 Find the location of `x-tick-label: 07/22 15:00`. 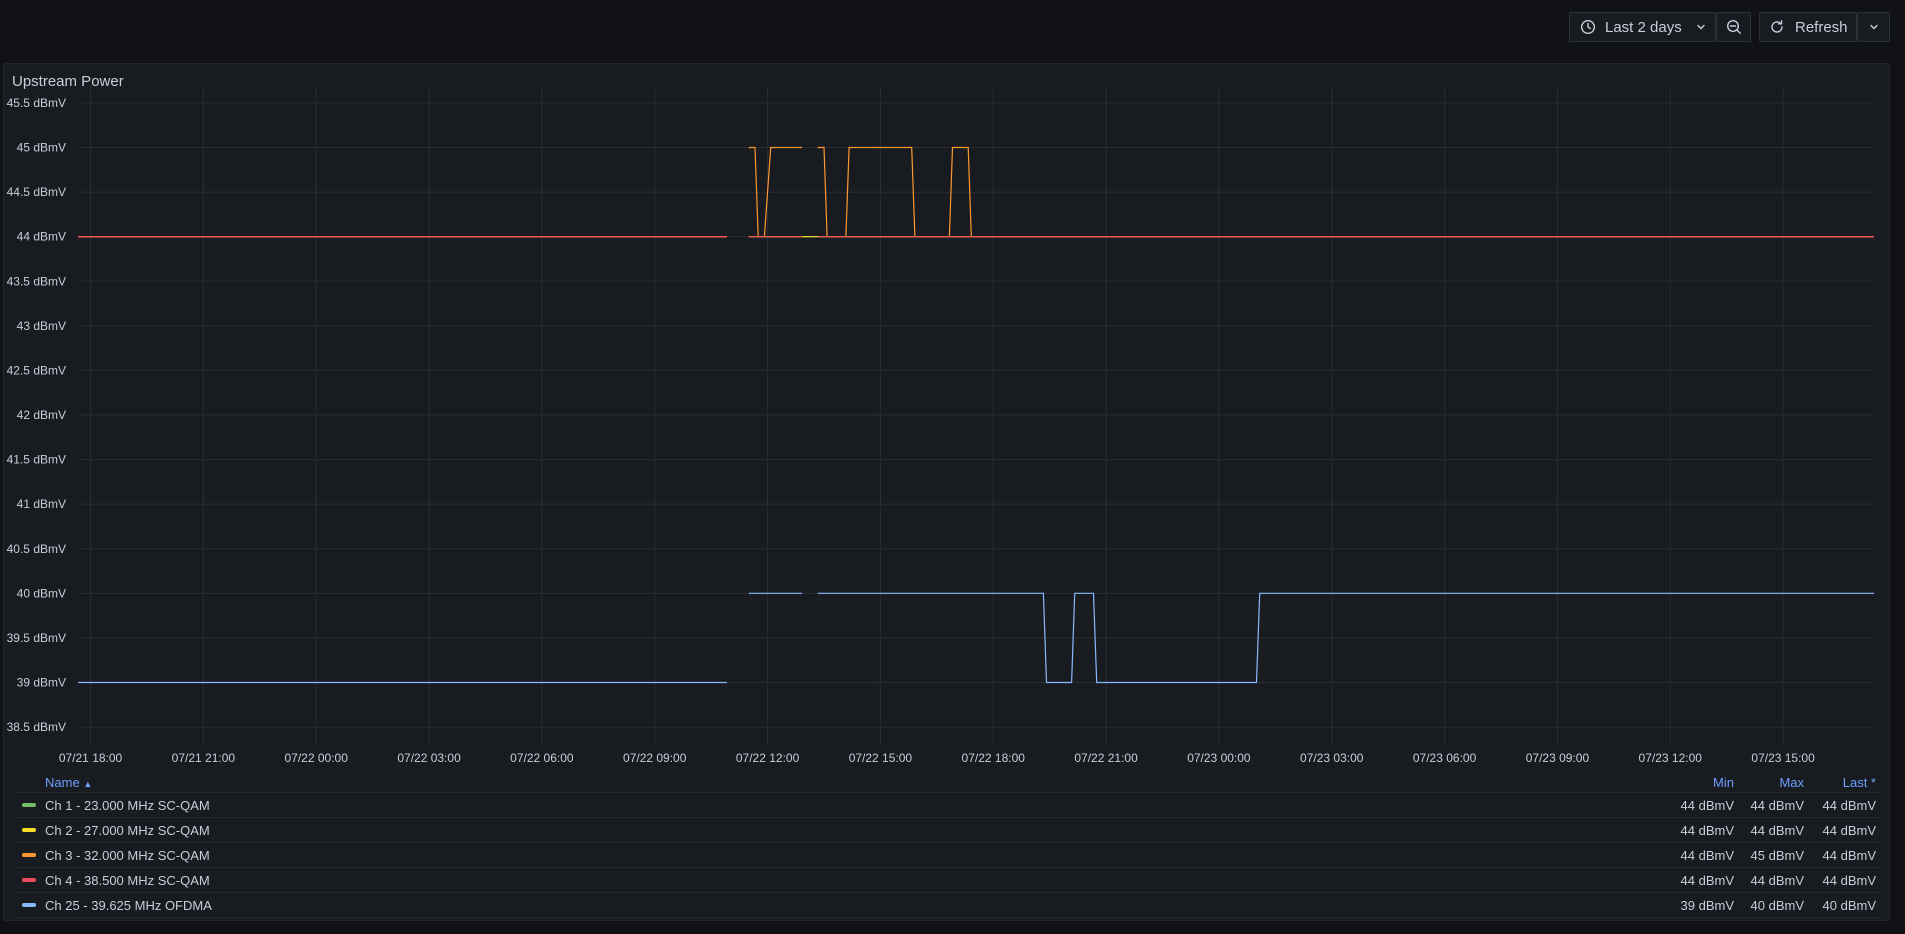

x-tick-label: 07/22 15:00 is located at coordinates (881, 758).